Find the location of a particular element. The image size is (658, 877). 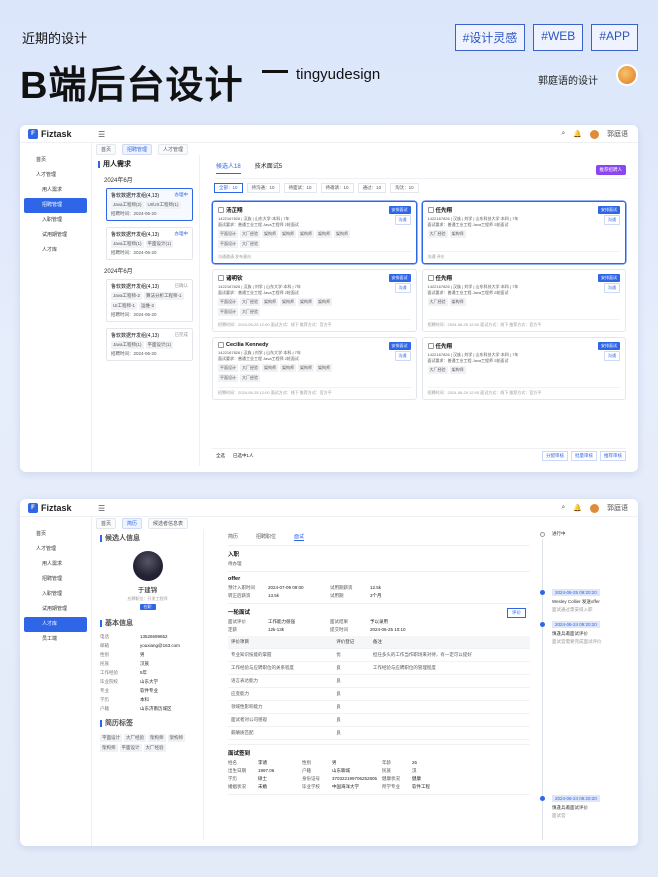

recommend-review-button: 推荐审核 is located at coordinates (613, 455).